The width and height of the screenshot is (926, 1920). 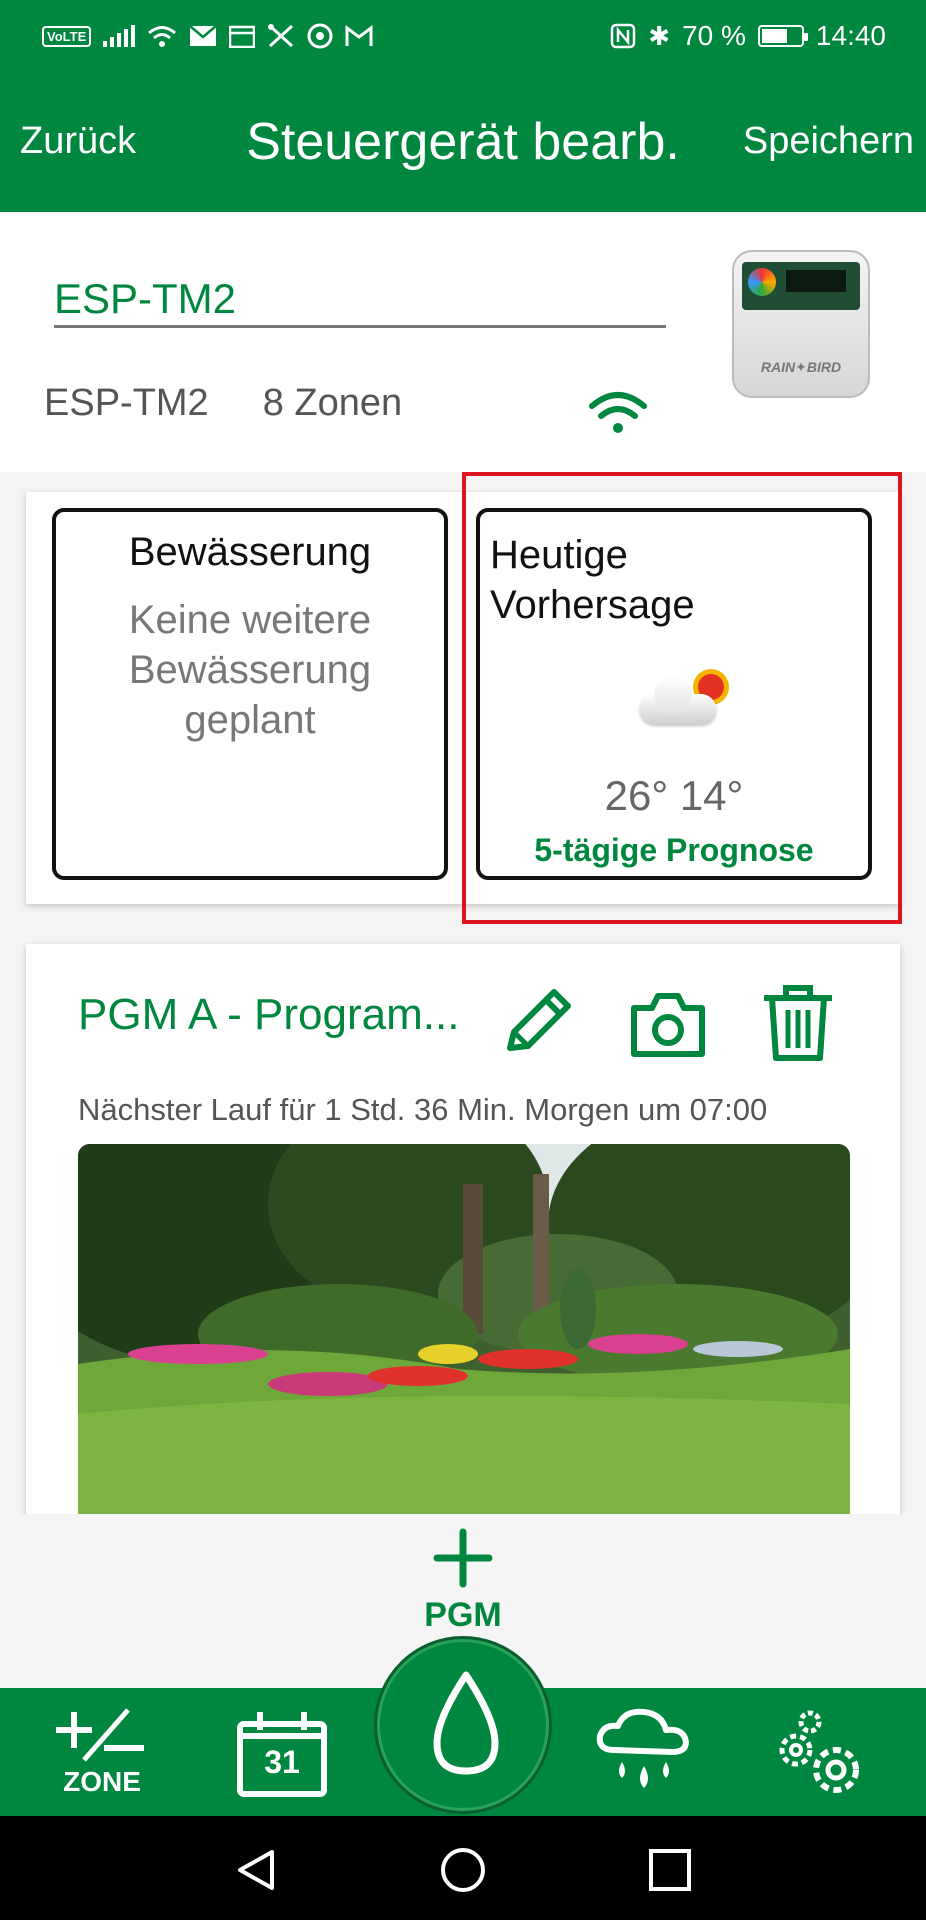 What do you see at coordinates (674, 795) in the screenshot?
I see `forecast-temperatures: 26° 14°` at bounding box center [674, 795].